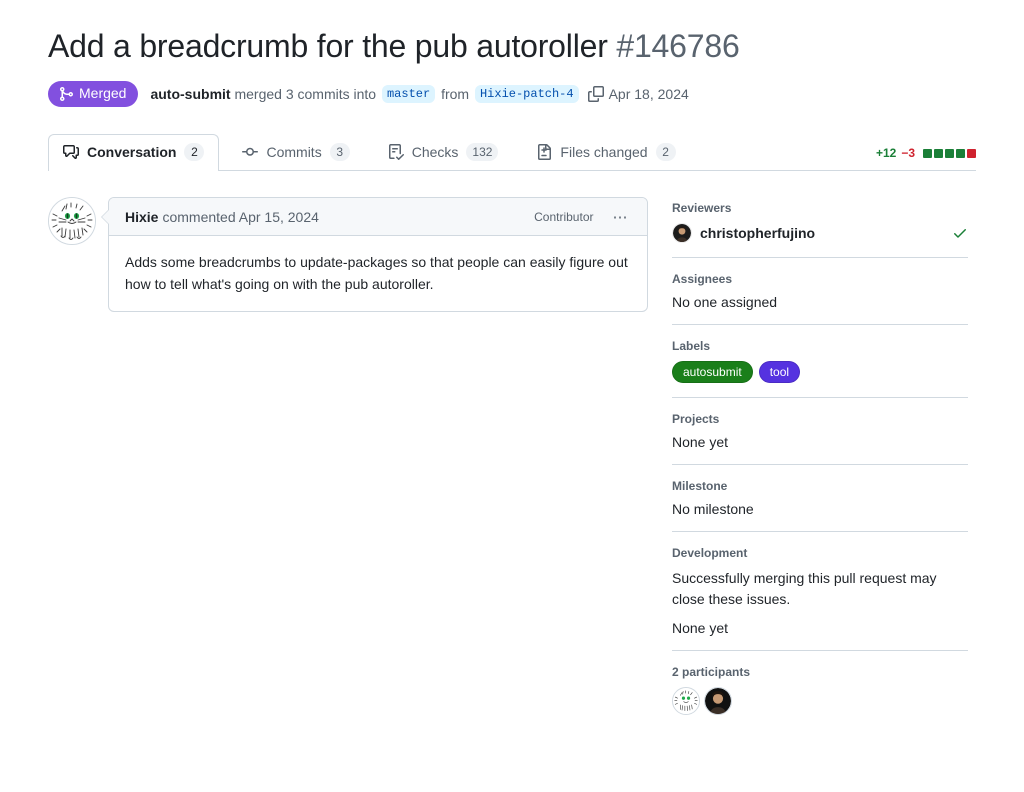 This screenshot has width=1024, height=792. I want to click on labels-list: autosubmit tool, so click(820, 372).